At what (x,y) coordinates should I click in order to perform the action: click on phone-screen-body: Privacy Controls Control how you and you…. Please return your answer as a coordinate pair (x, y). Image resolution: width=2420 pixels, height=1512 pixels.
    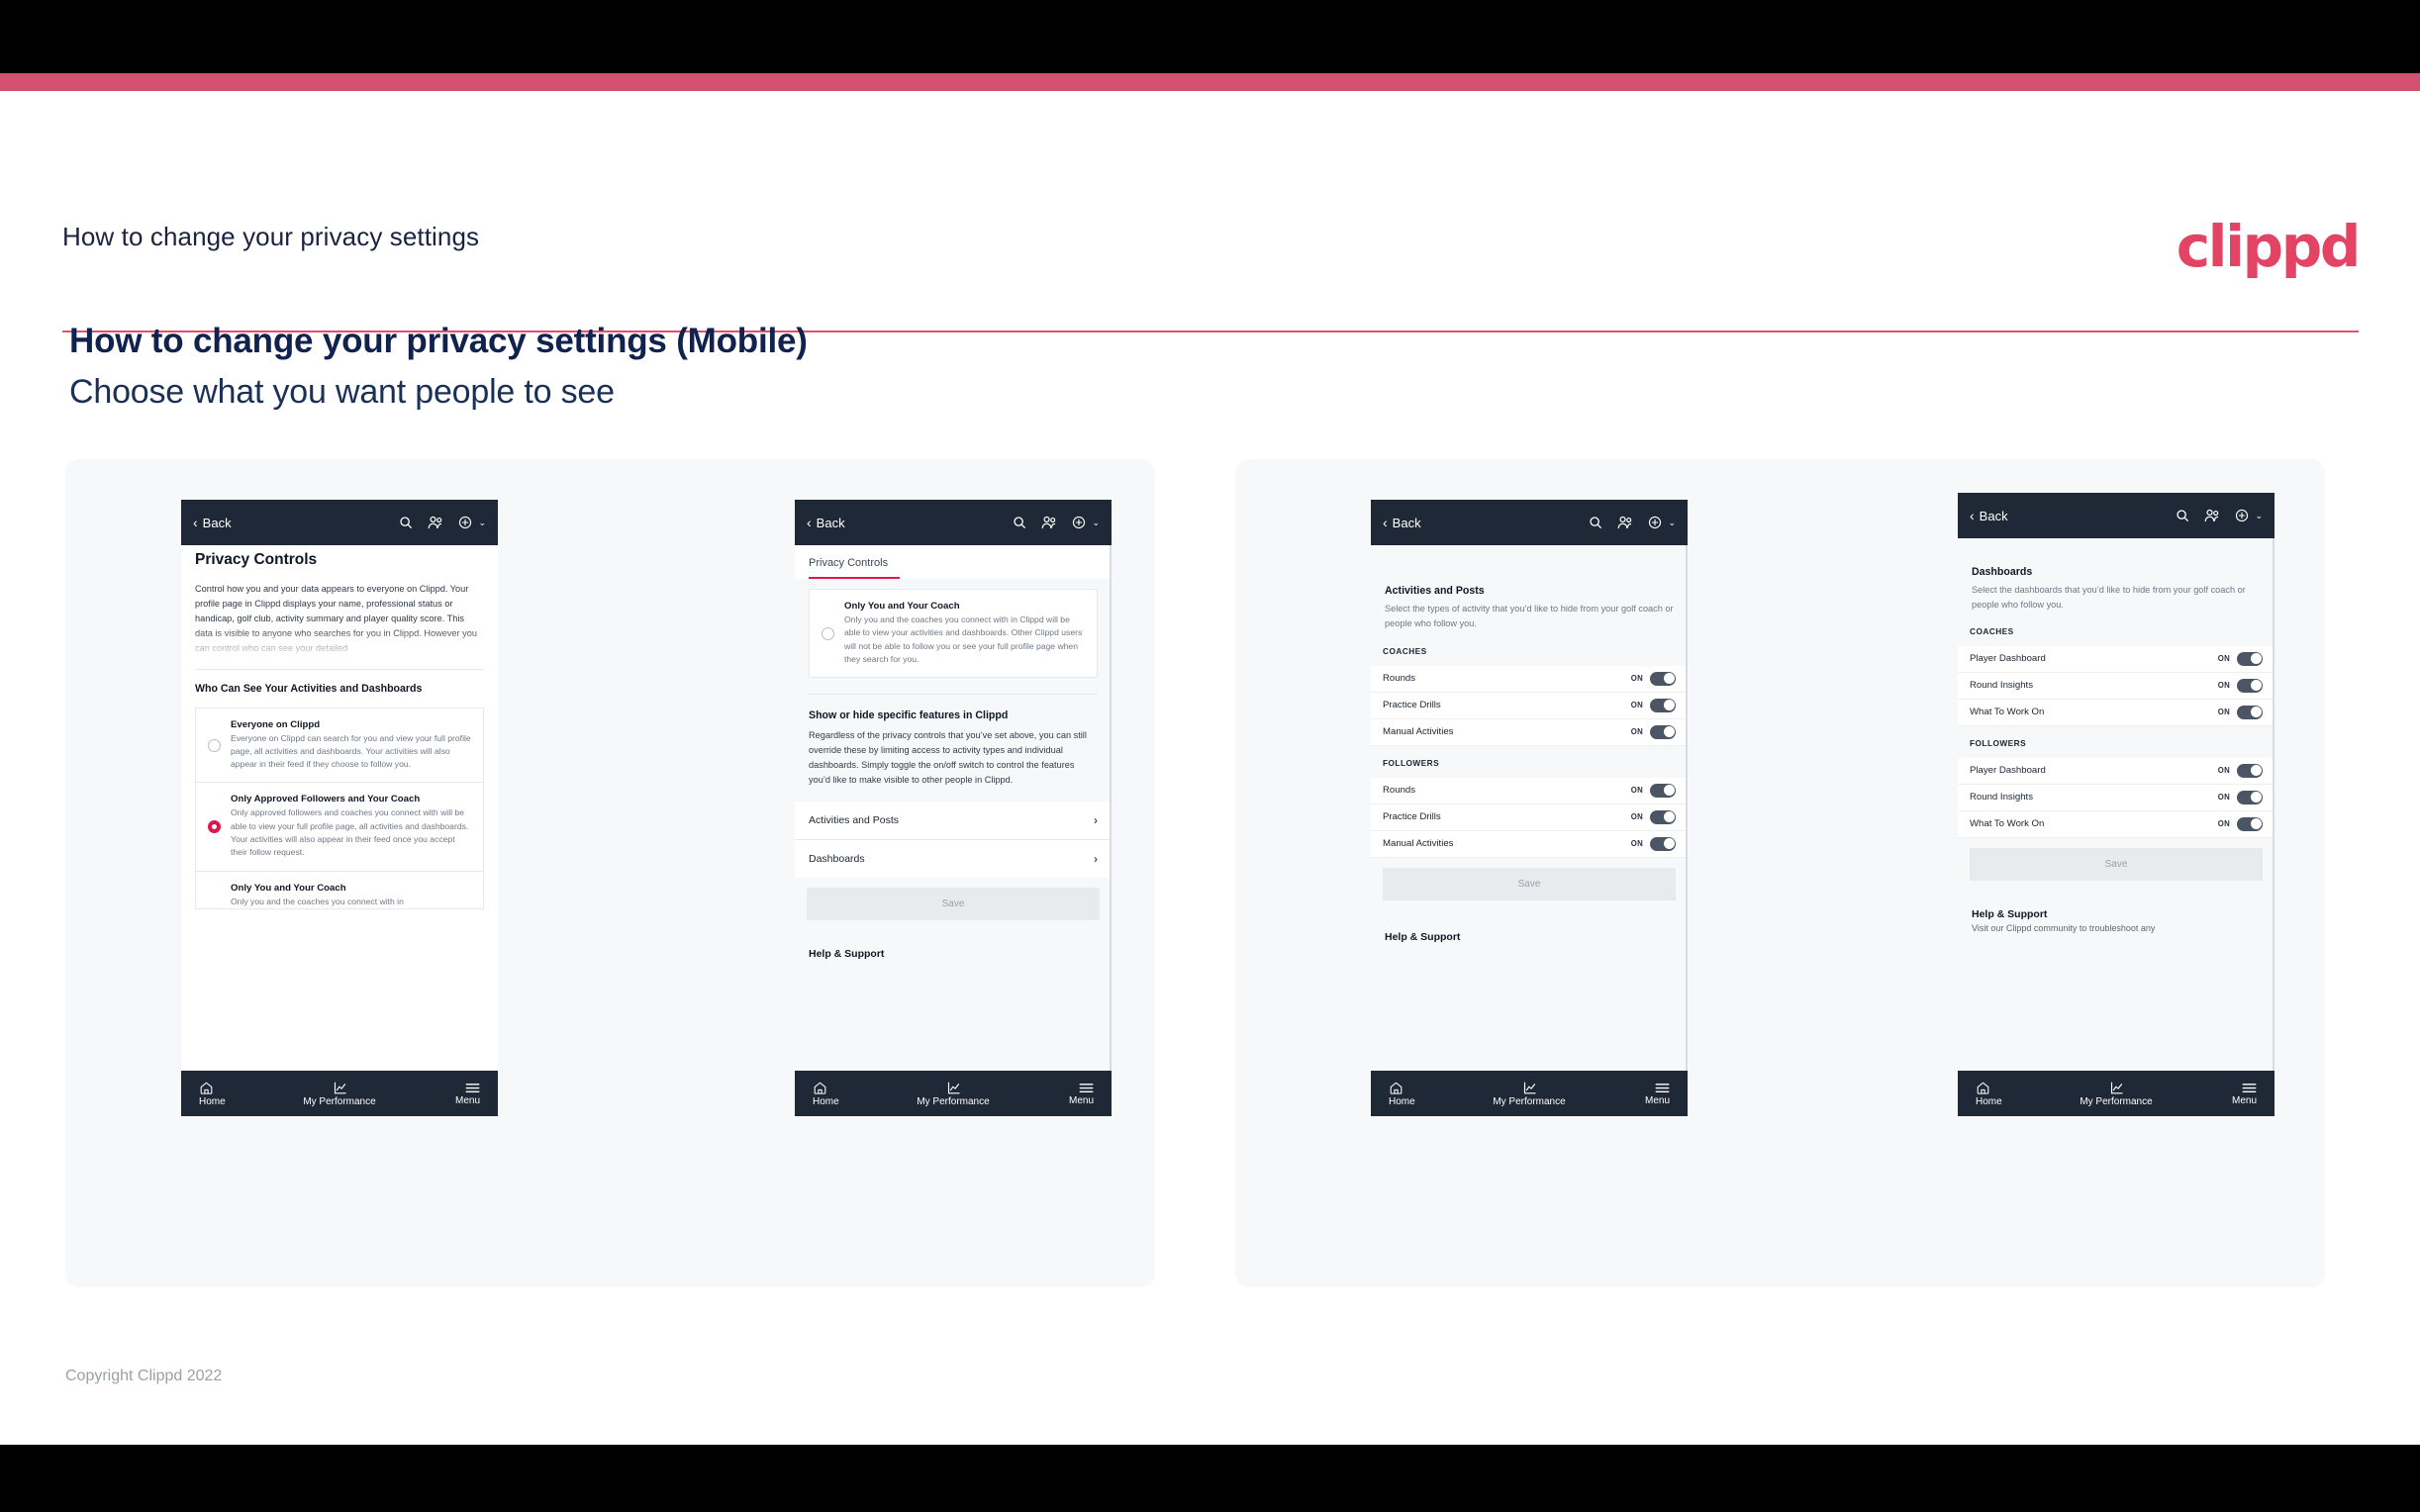
    Looking at the image, I should click on (339, 808).